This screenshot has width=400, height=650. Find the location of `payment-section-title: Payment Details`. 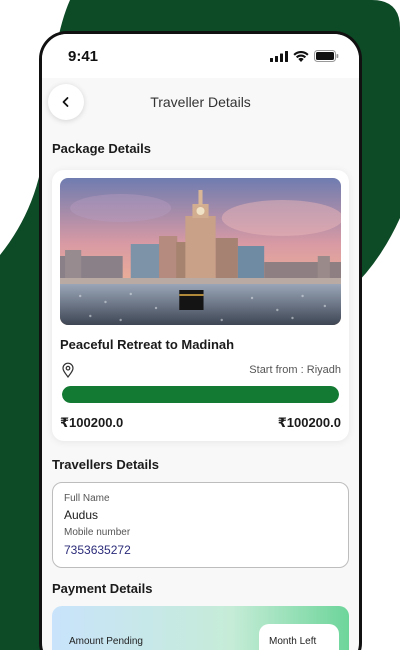

payment-section-title: Payment Details is located at coordinates (102, 588).